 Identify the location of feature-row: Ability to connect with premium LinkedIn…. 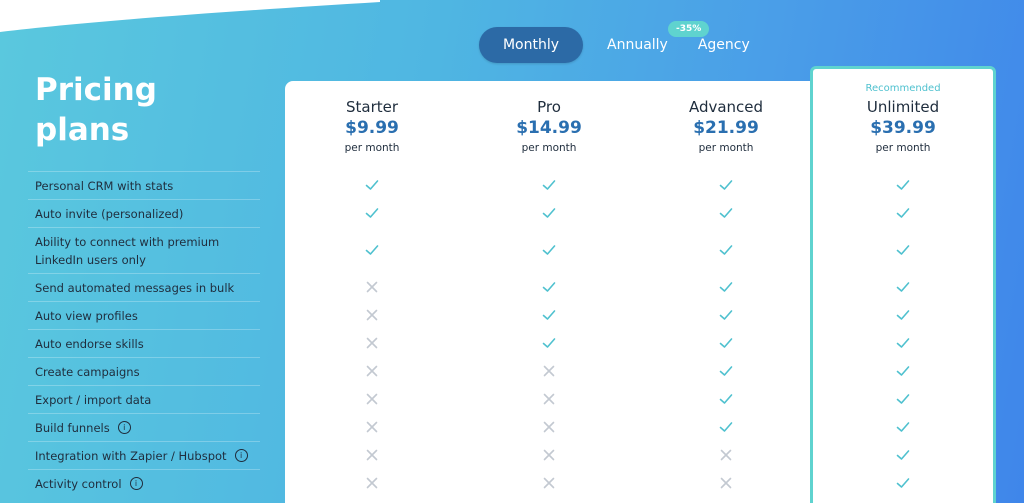
(144, 250).